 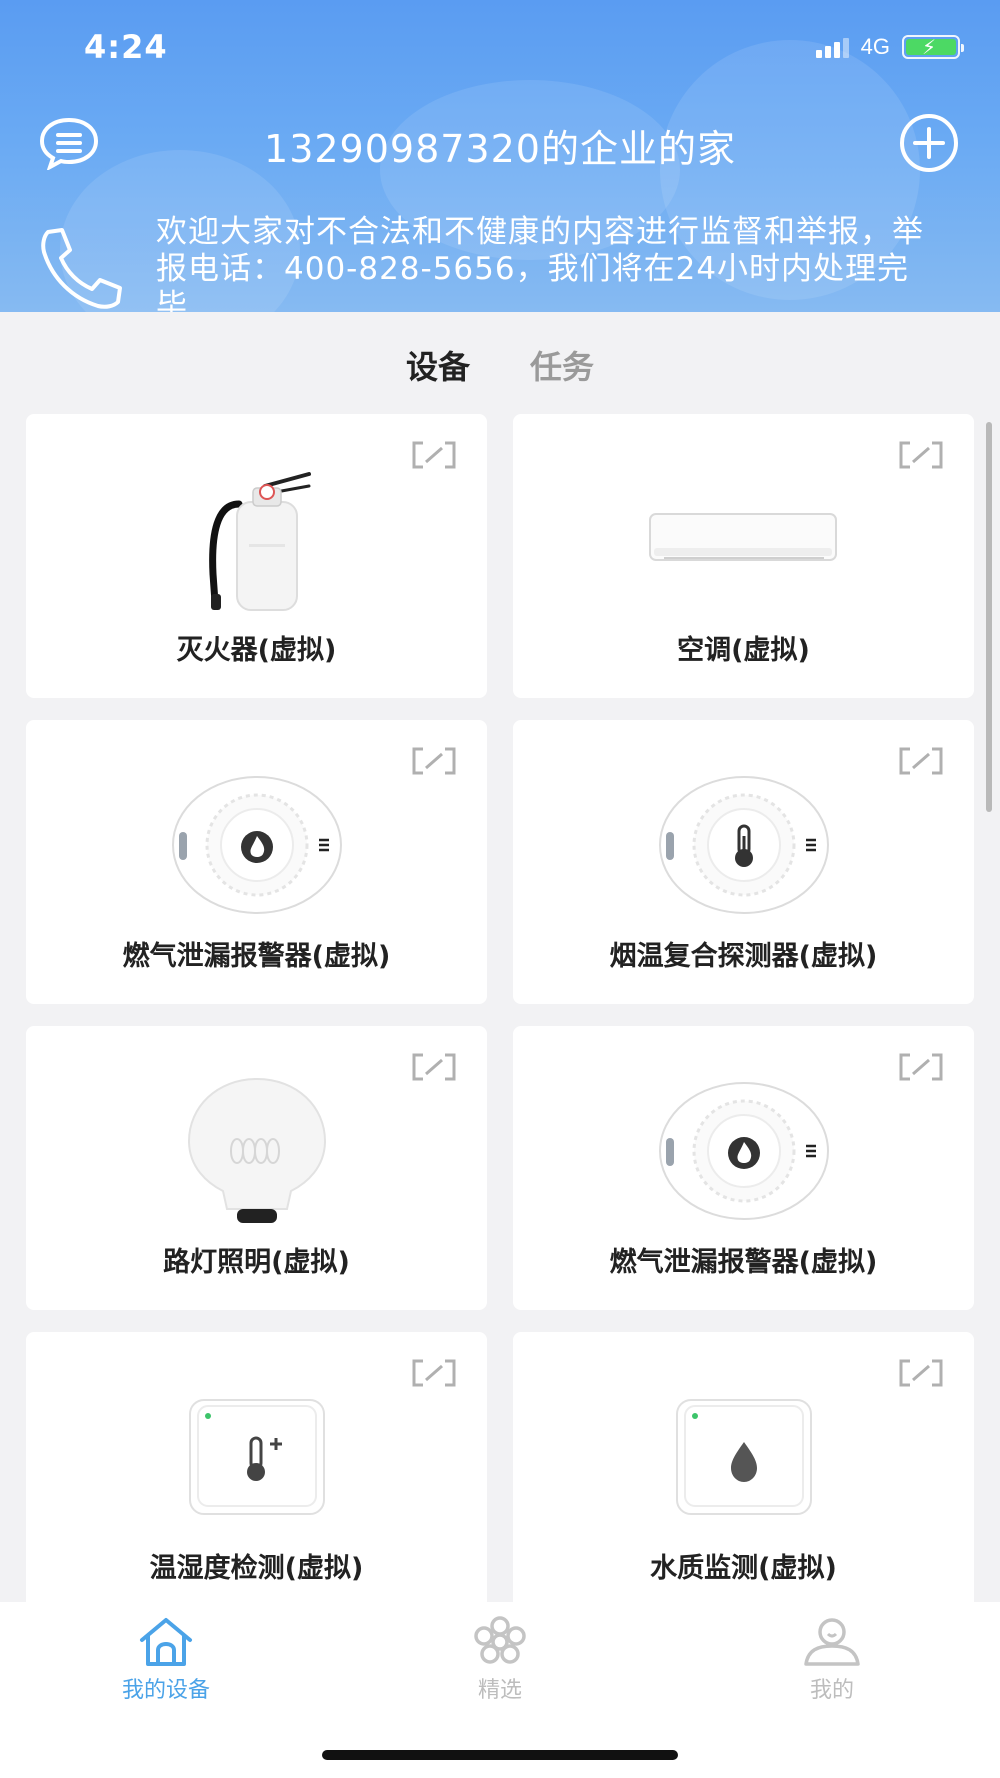 What do you see at coordinates (743, 650) in the screenshot?
I see `device-name: 空调(虚拟)` at bounding box center [743, 650].